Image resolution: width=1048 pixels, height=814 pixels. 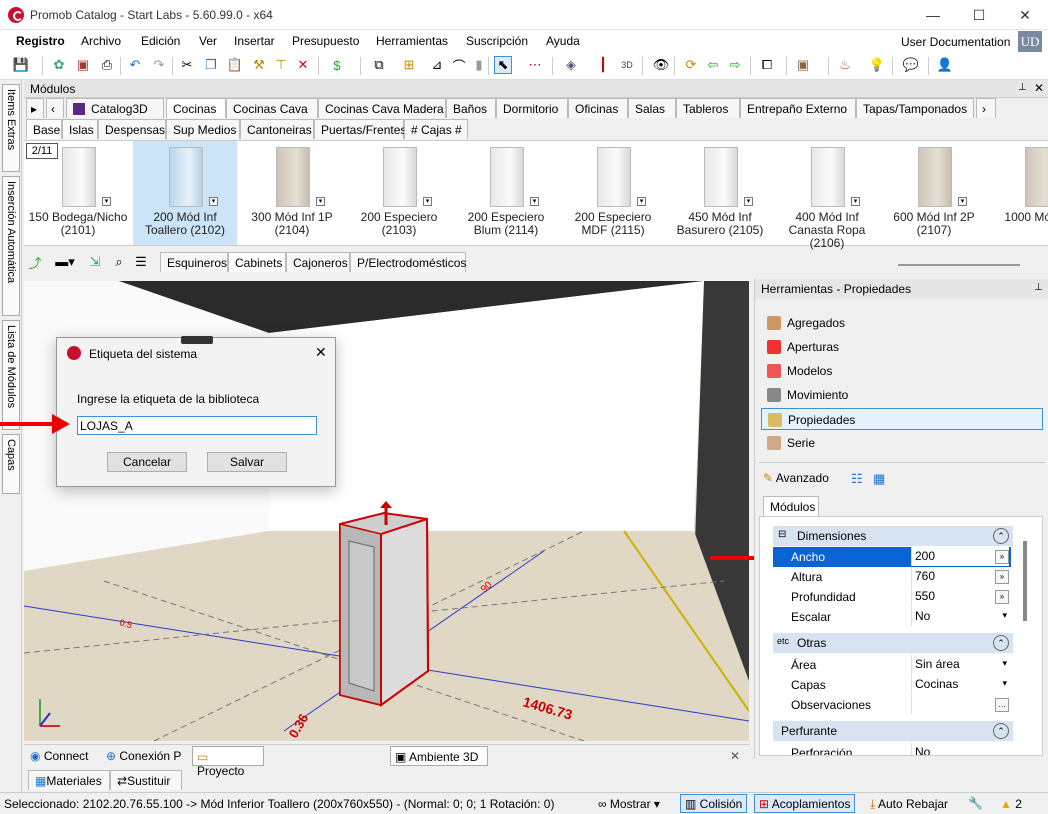 I want to click on draw-icon: ⌒, so click(x=459, y=65).